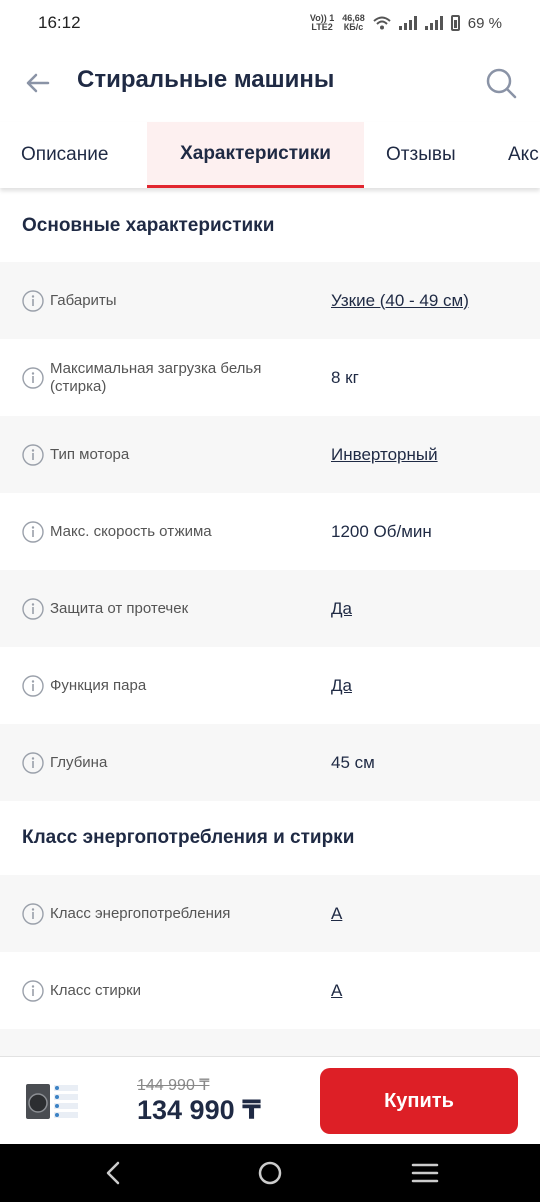 This screenshot has width=540, height=1202. Describe the element at coordinates (381, 531) in the screenshot. I see `spec-value: 1200 Об/мин` at that location.